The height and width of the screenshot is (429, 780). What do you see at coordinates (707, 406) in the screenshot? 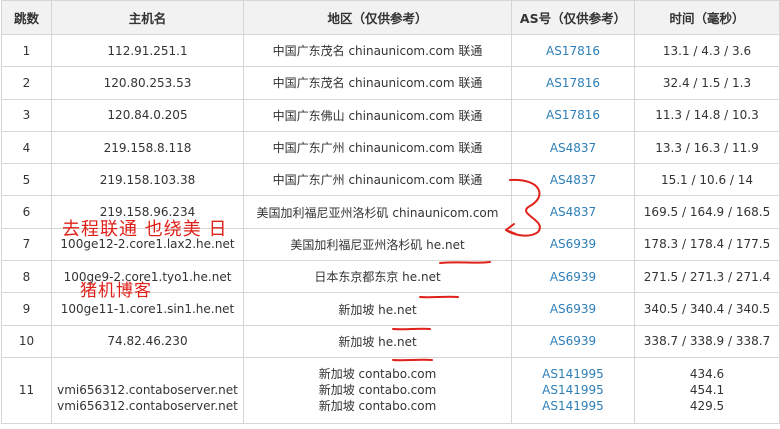
I see `time-text: 429.5` at bounding box center [707, 406].